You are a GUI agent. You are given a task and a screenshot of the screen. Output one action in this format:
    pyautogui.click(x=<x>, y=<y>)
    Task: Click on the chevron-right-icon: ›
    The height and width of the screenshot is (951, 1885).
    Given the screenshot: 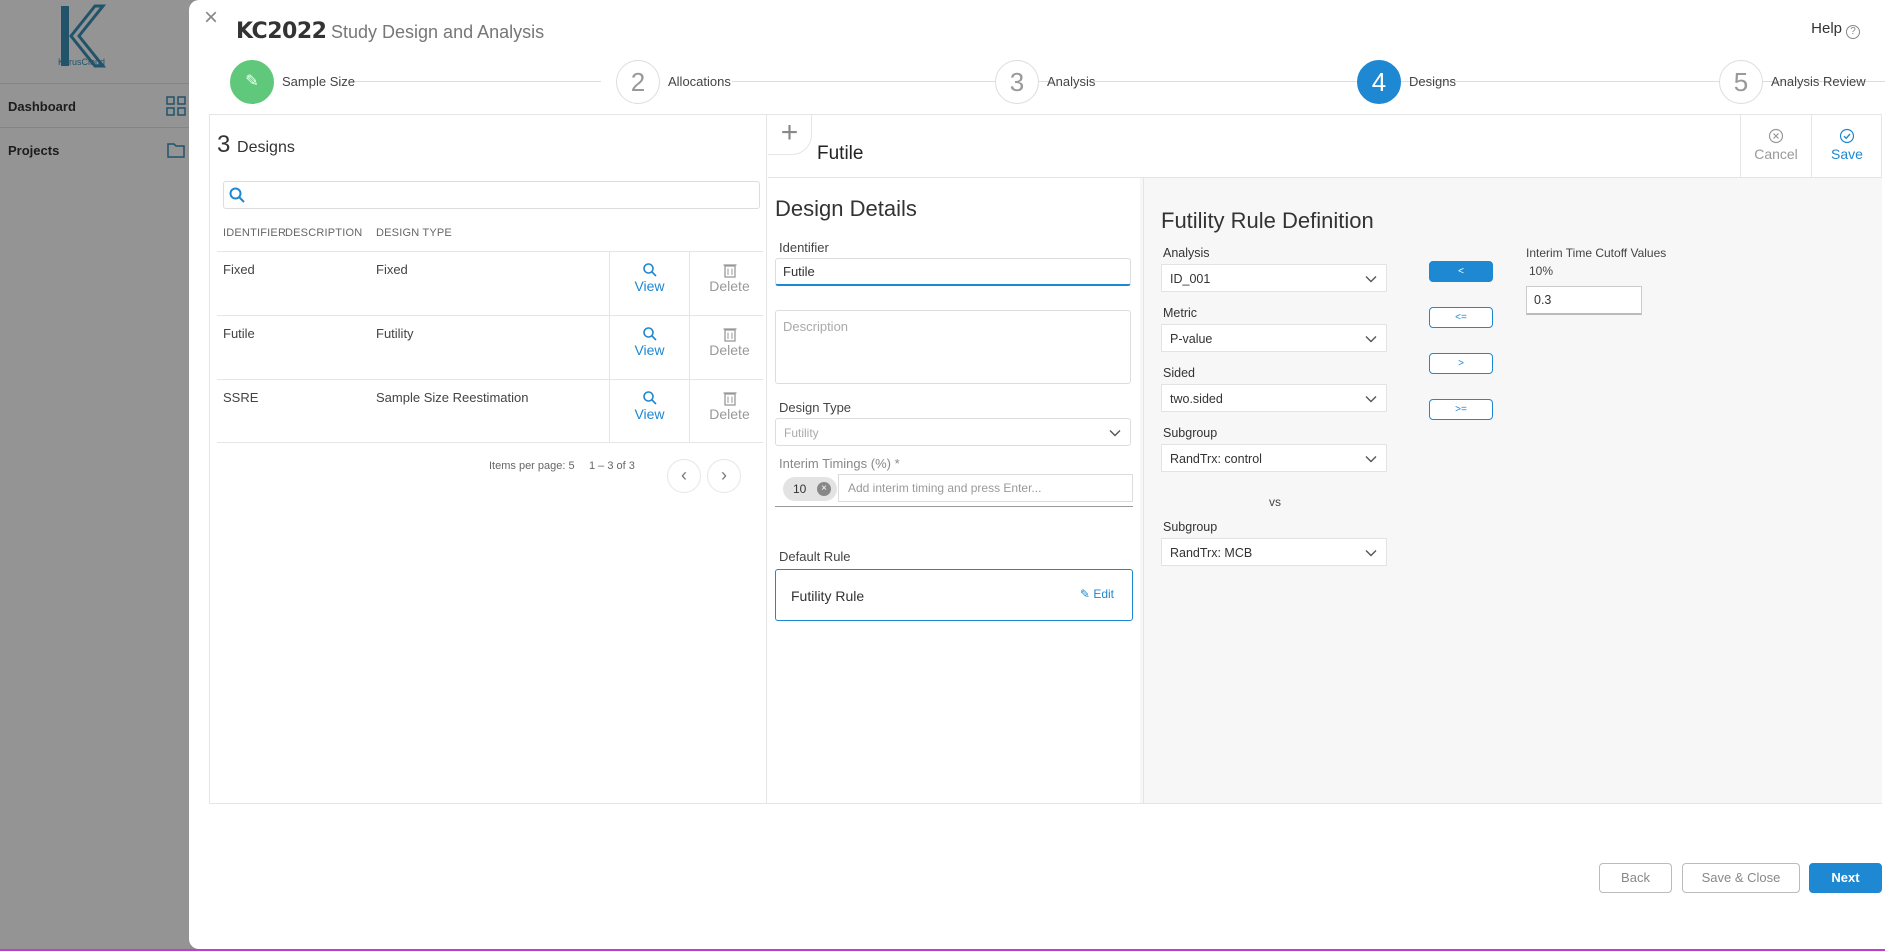 What is the action you would take?
    pyautogui.click(x=724, y=475)
    